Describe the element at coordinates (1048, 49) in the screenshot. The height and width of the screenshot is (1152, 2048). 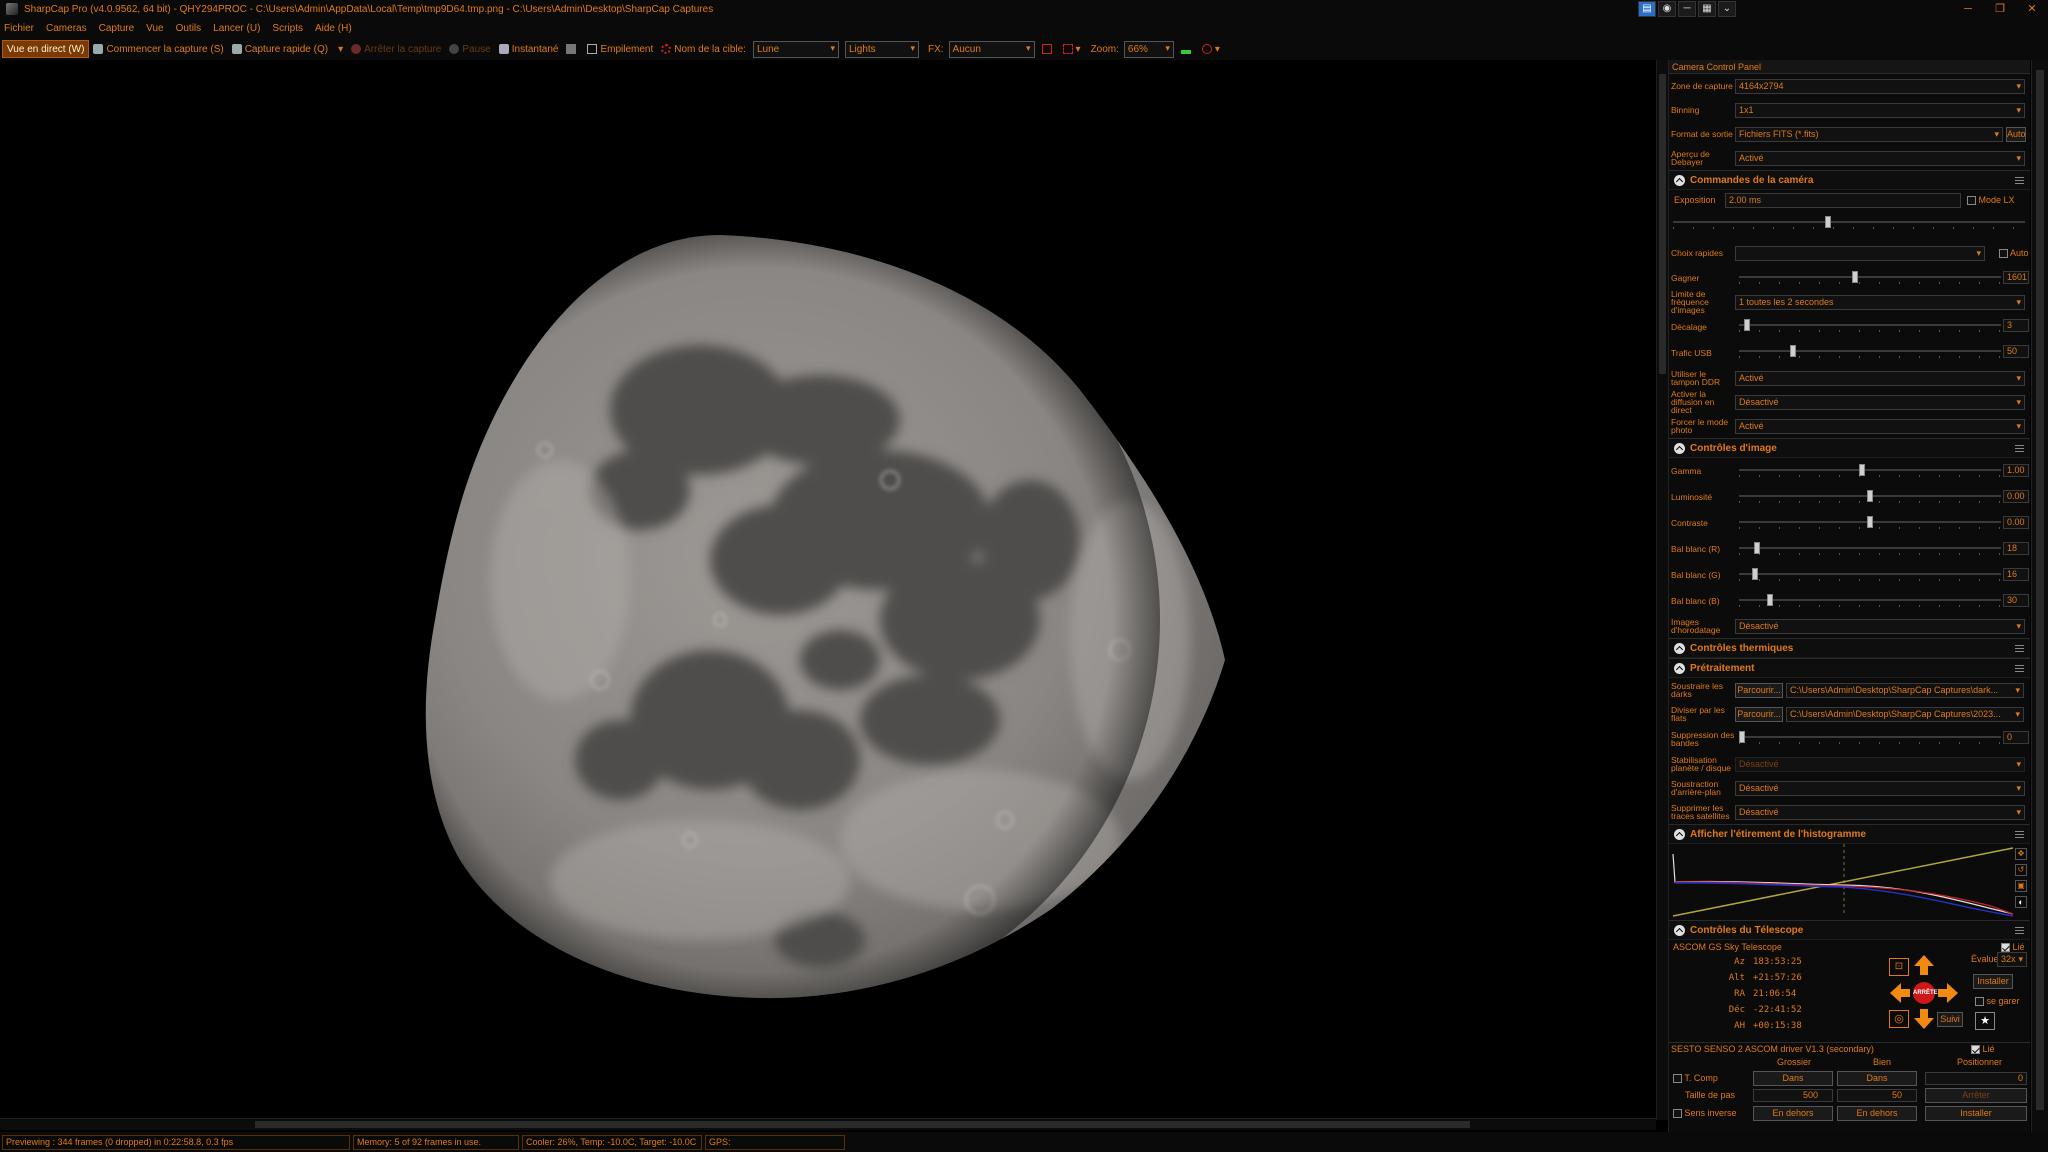
I see `selection-rect-button` at that location.